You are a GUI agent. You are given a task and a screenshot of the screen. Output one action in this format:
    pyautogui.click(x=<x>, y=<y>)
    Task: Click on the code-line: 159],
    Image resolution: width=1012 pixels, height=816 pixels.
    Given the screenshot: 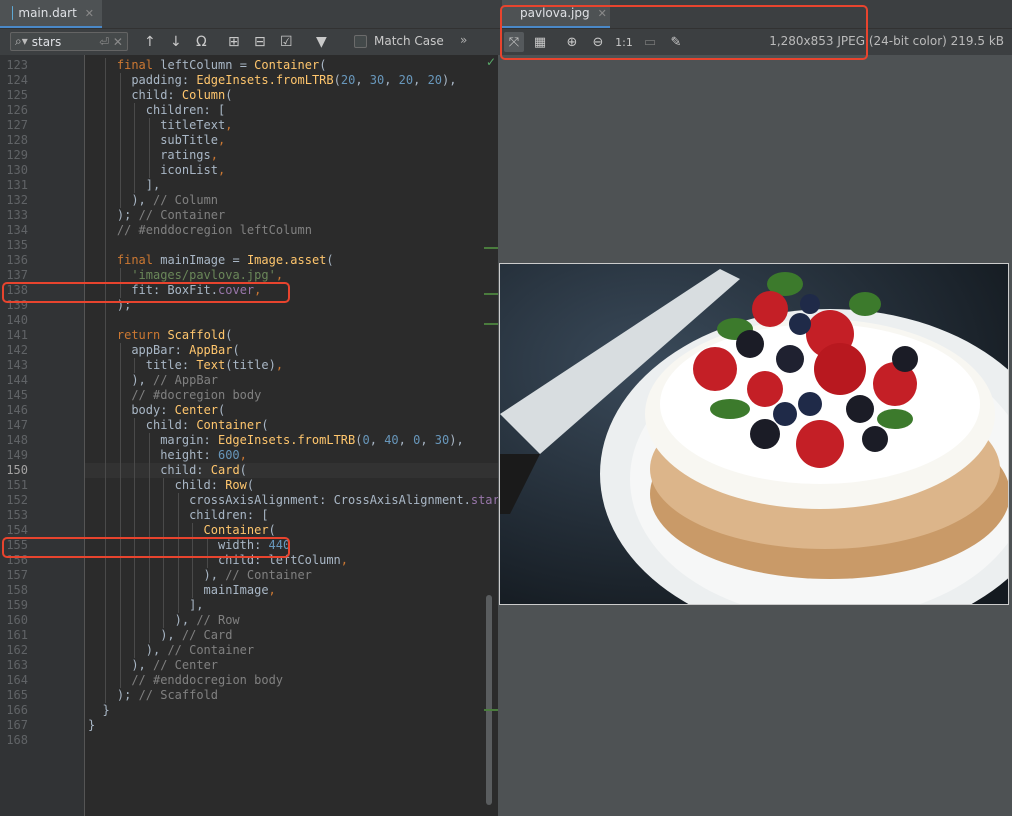 What is the action you would take?
    pyautogui.click(x=249, y=605)
    